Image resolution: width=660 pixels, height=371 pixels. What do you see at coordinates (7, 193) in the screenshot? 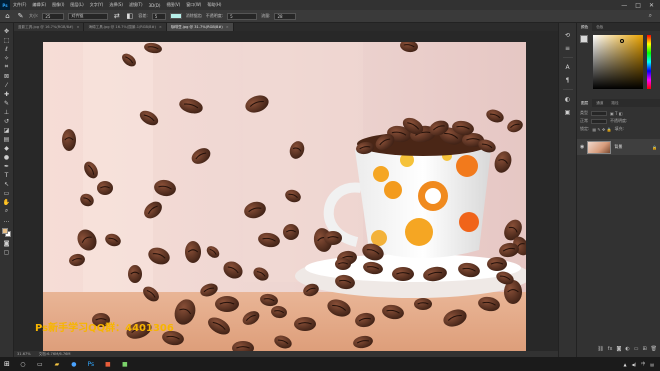
I see `shape-tool-icon: ▭` at bounding box center [7, 193].